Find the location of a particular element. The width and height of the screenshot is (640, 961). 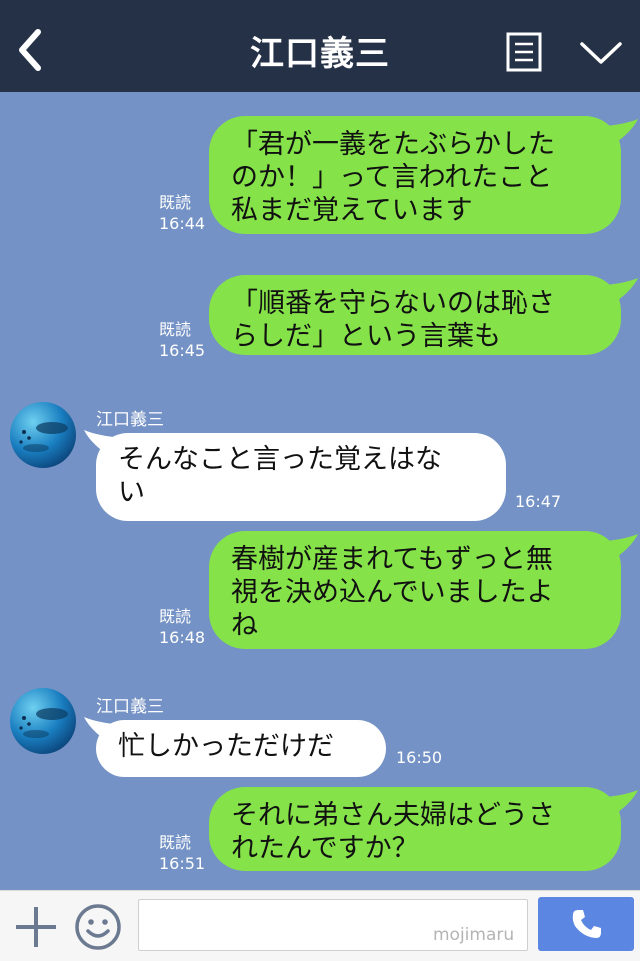

message-bubble: それに弟さん夫婦はどうさ れたんですか？ is located at coordinates (415, 829).